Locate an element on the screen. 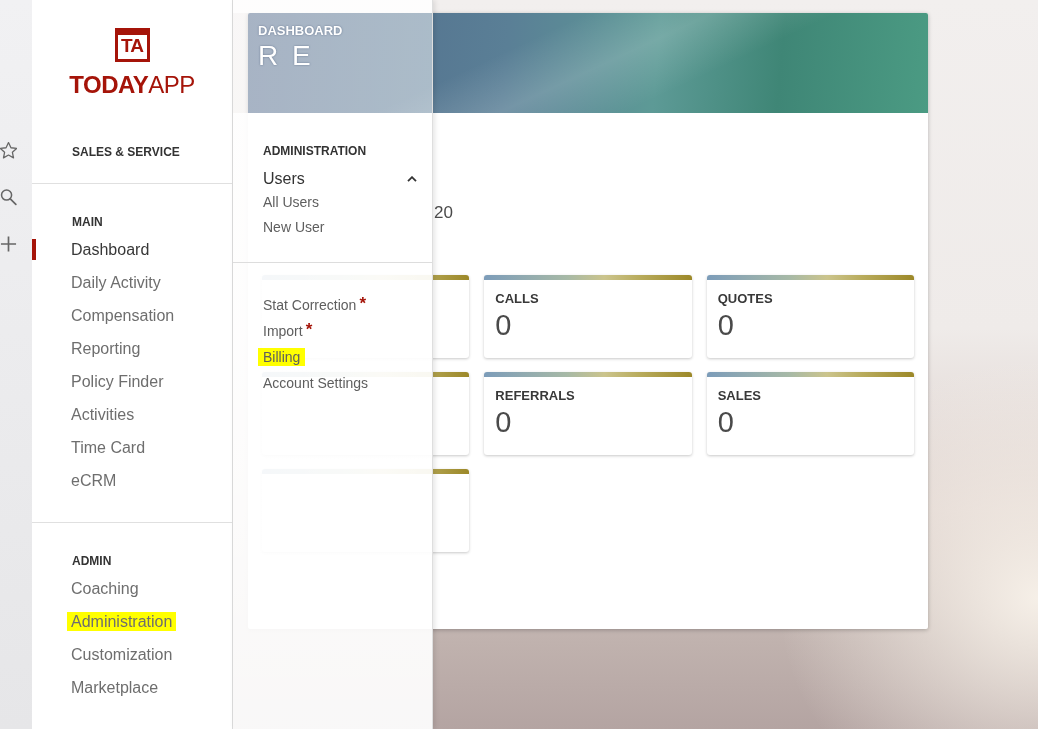 Image resolution: width=1038 pixels, height=729 pixels. sidebar-item: Marketplace is located at coordinates (115, 687).